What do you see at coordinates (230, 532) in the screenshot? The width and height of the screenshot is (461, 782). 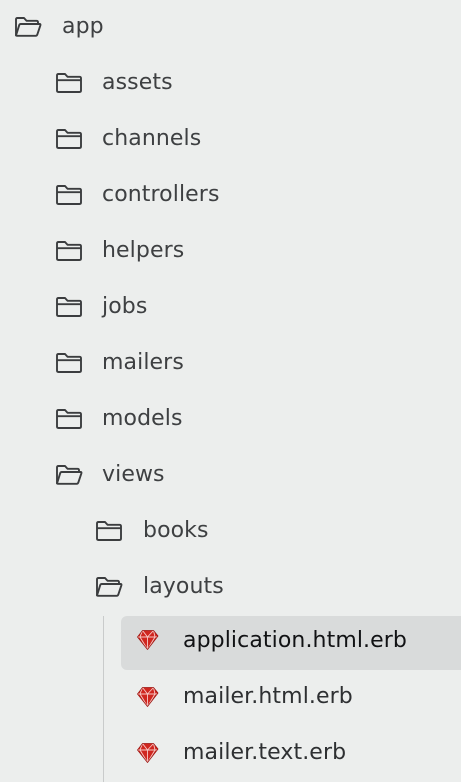 I see `tree-folder-books: books` at bounding box center [230, 532].